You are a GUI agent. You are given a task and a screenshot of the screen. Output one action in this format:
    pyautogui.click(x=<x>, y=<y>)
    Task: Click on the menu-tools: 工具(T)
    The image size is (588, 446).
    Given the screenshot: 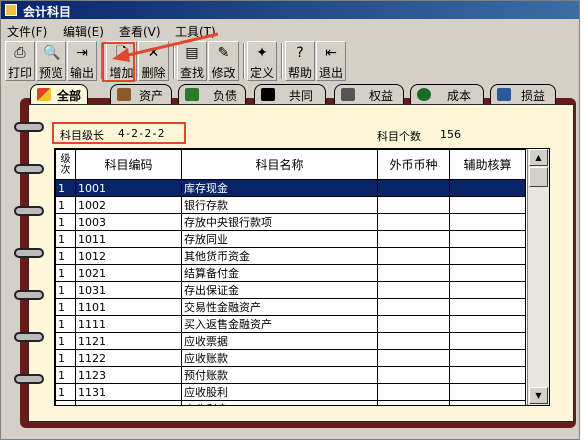 What is the action you would take?
    pyautogui.click(x=195, y=31)
    